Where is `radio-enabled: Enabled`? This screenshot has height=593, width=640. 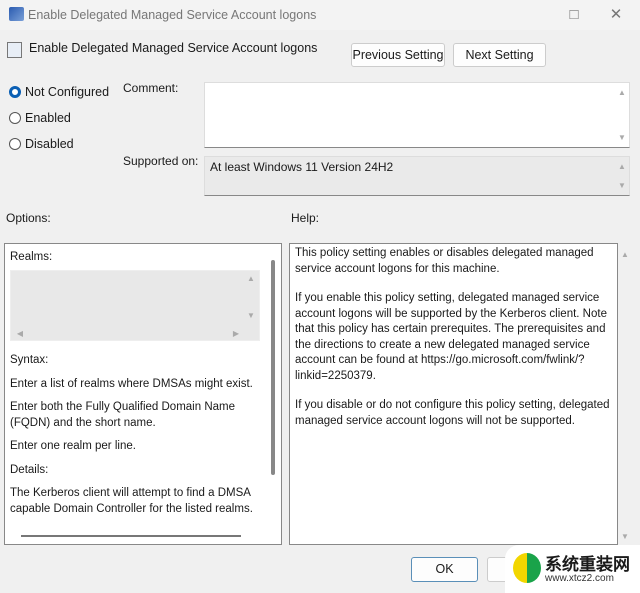 radio-enabled: Enabled is located at coordinates (40, 118).